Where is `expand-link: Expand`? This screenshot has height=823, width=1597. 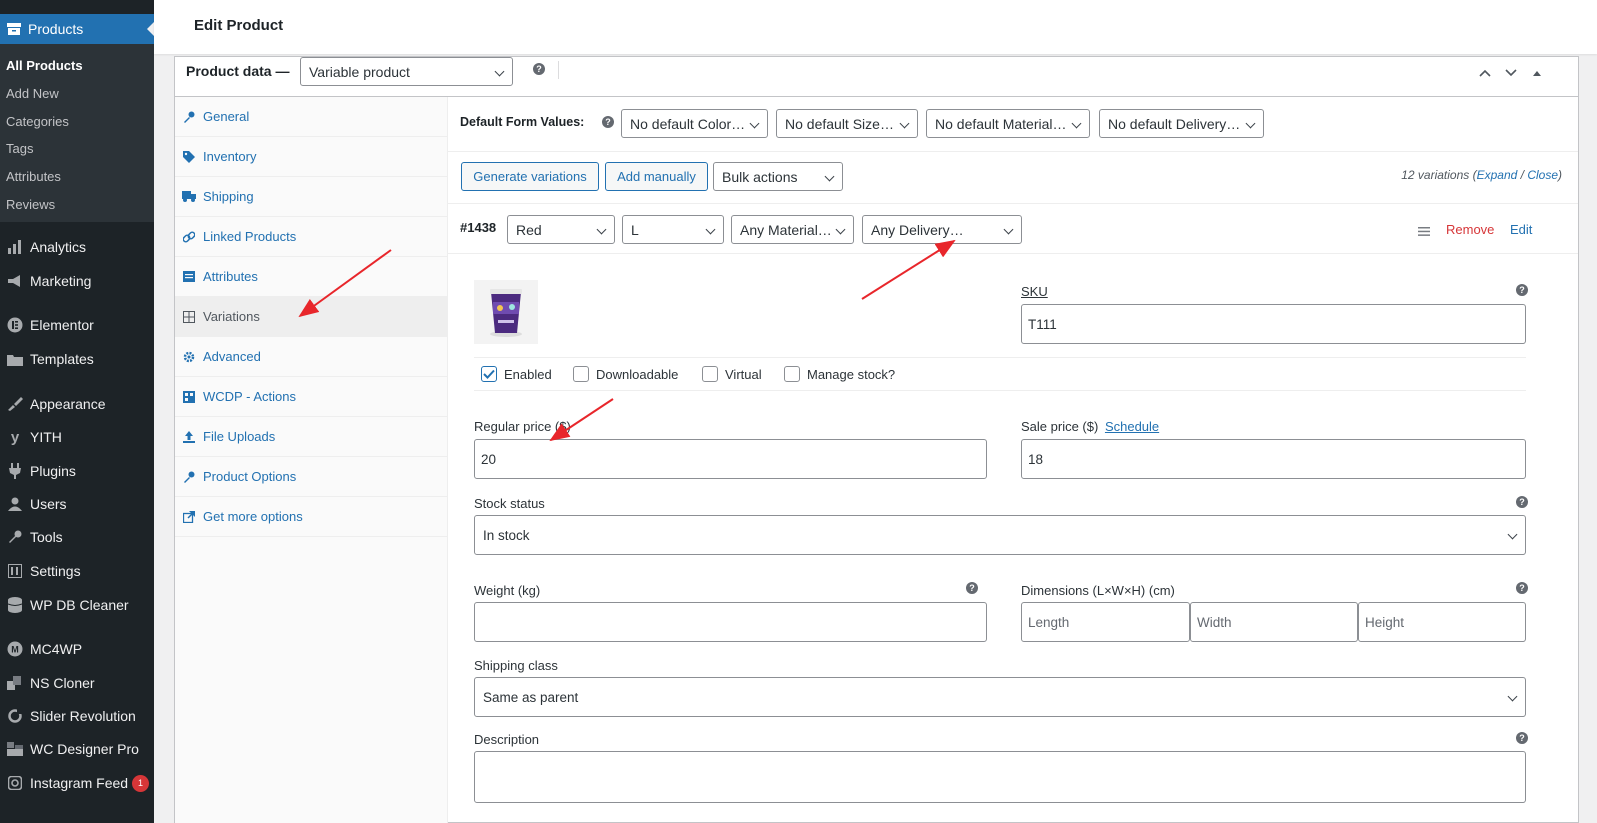
expand-link: Expand is located at coordinates (1497, 175).